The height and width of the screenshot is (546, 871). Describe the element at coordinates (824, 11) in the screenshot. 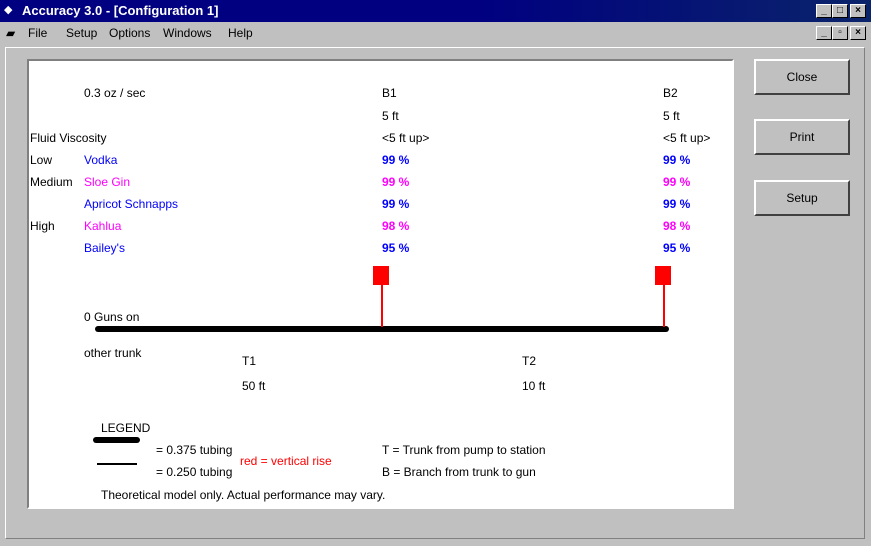

I see `minimize-icon: _` at that location.